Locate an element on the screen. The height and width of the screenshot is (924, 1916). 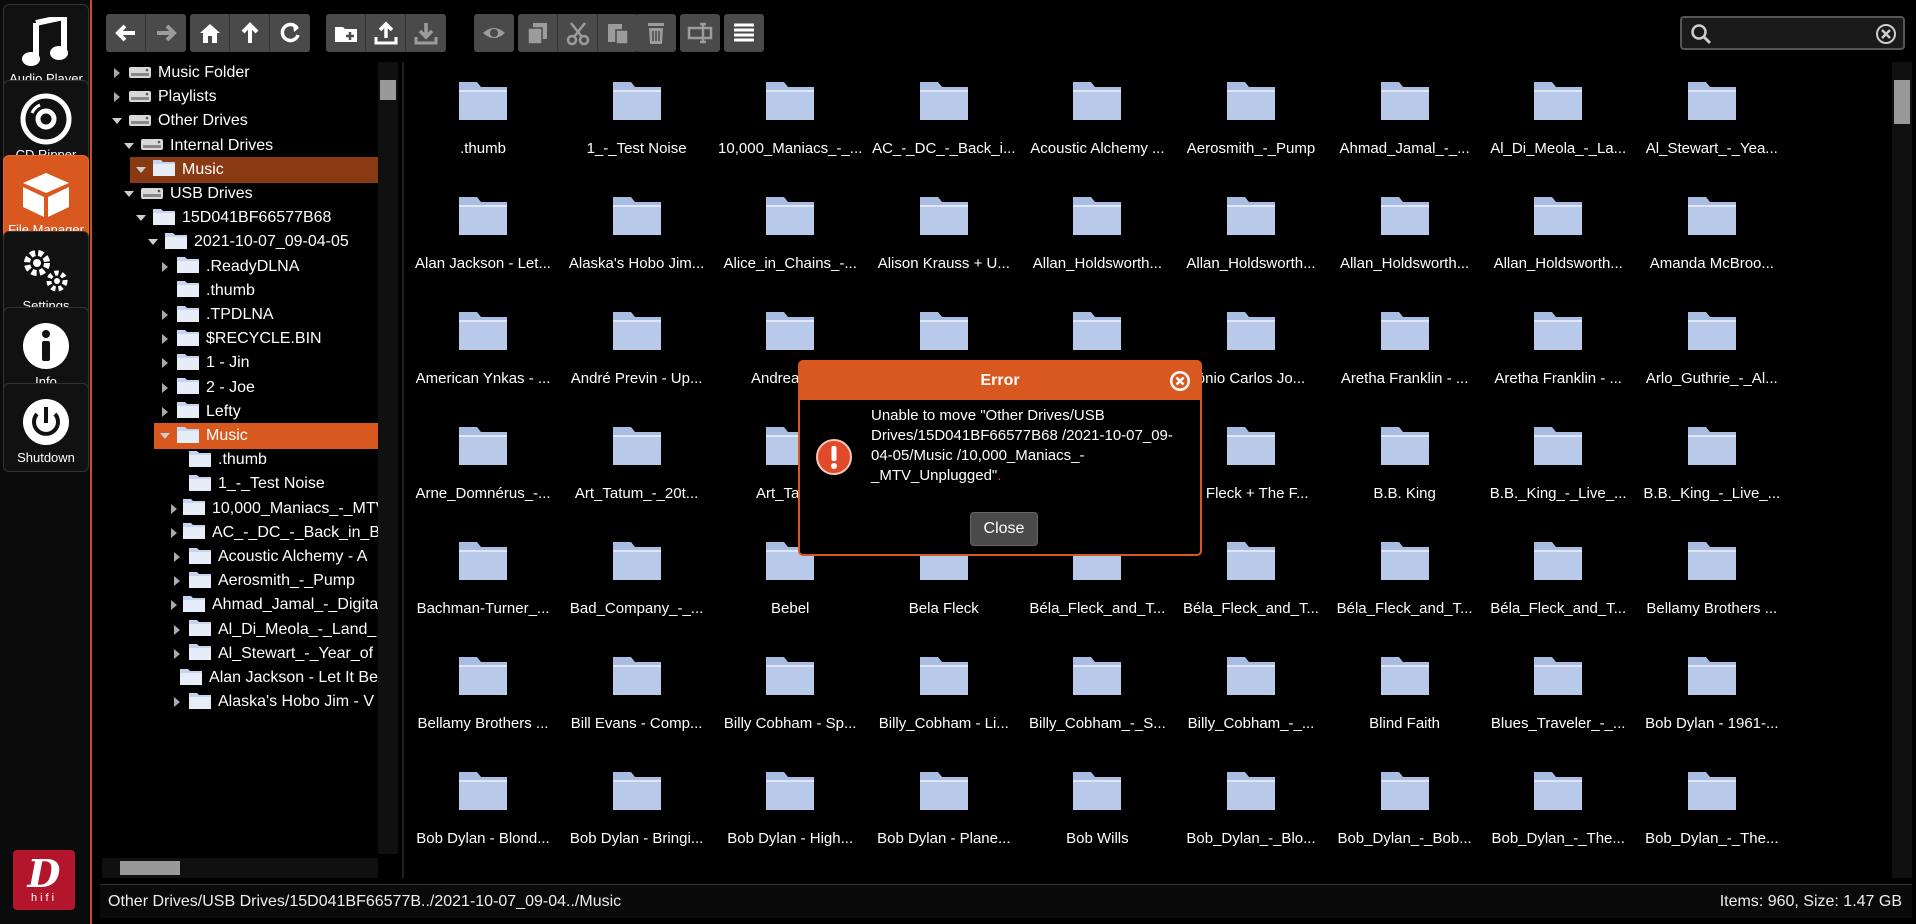
home-button is located at coordinates (210, 33).